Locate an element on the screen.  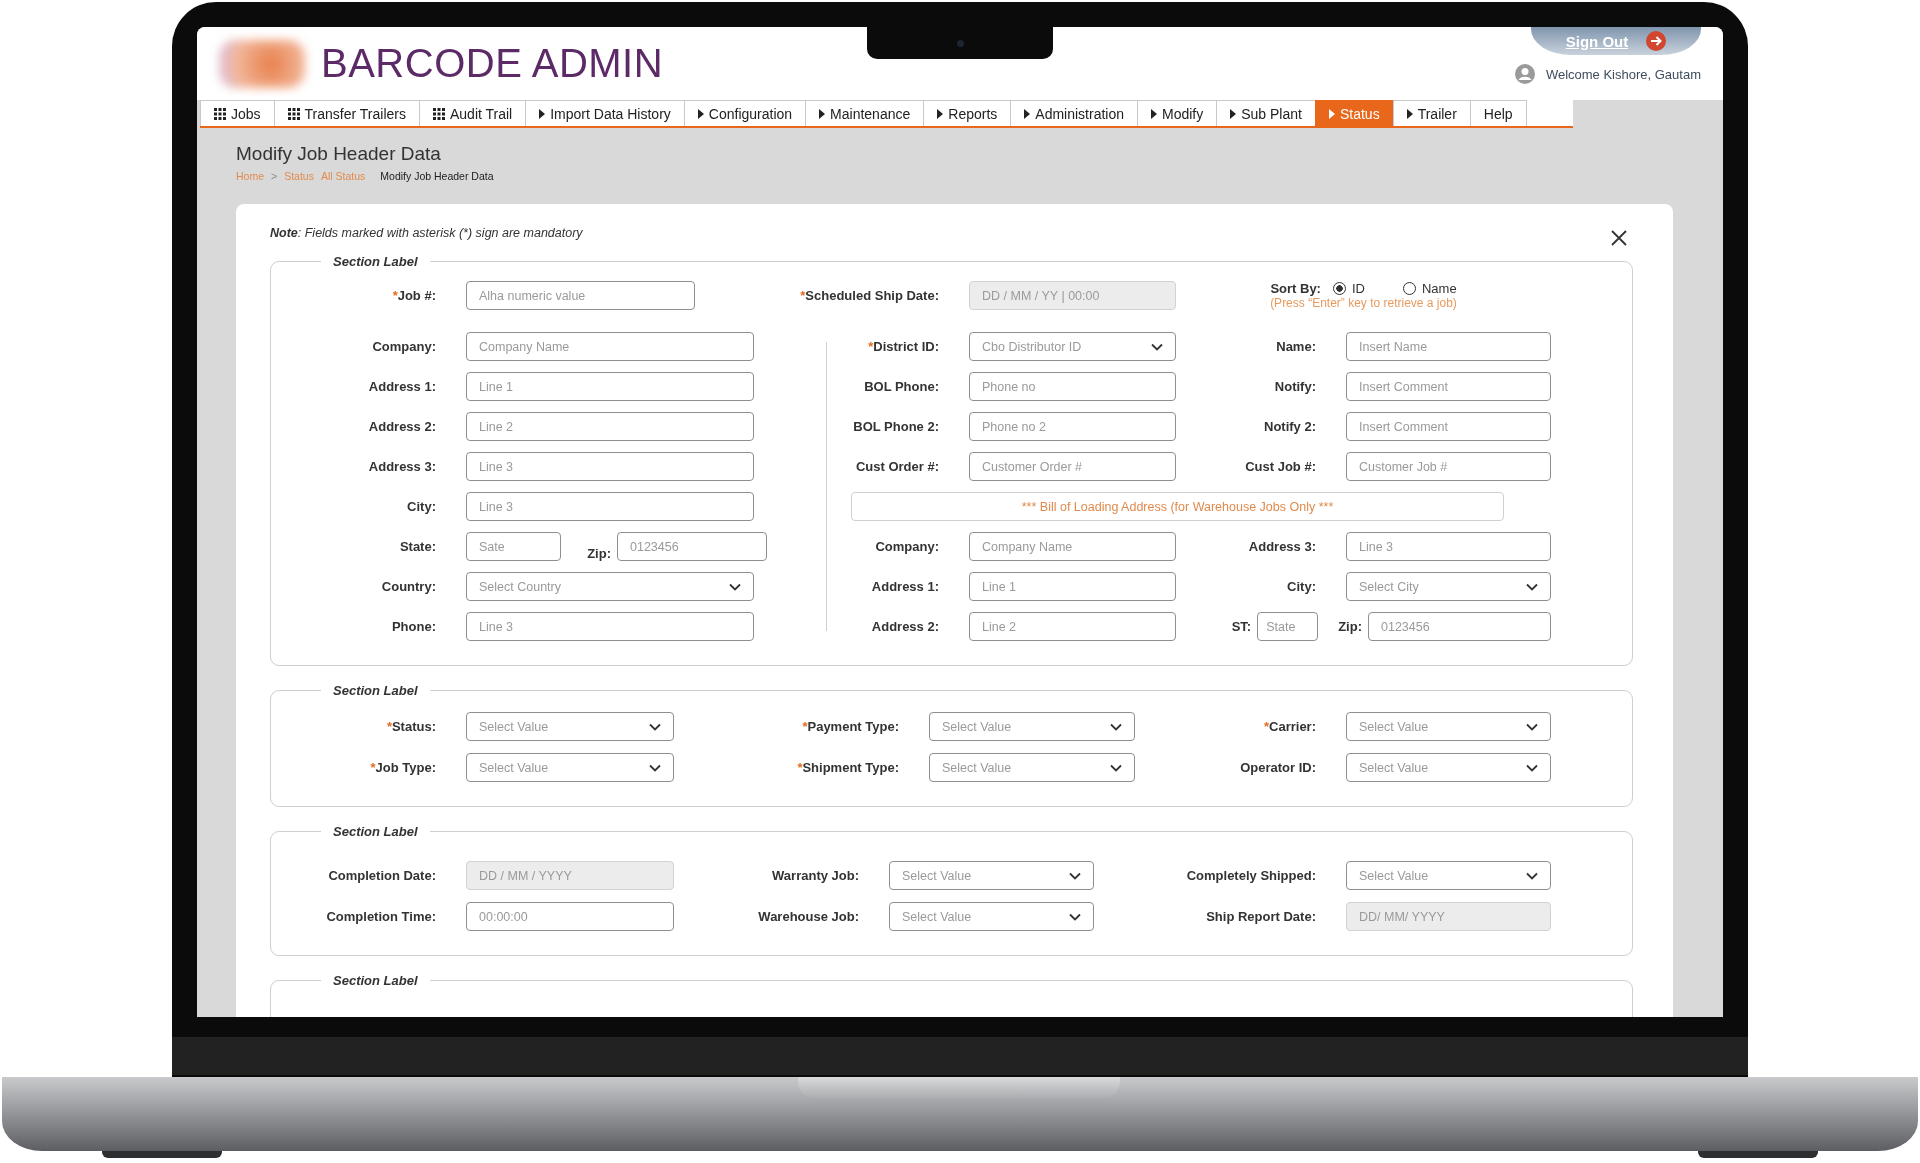
field-label: Address 2: is located at coordinates (905, 626).